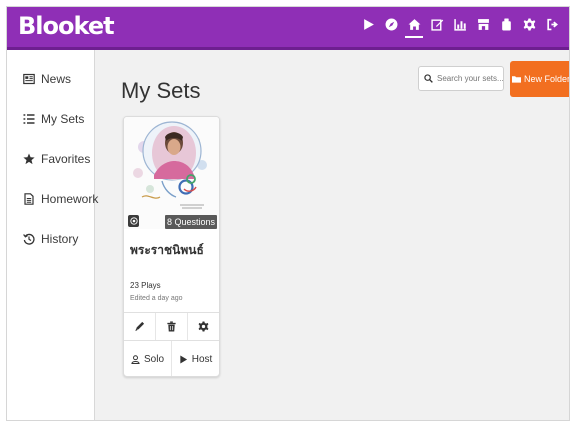  What do you see at coordinates (552, 28) in the screenshot?
I see `logout-icon` at bounding box center [552, 28].